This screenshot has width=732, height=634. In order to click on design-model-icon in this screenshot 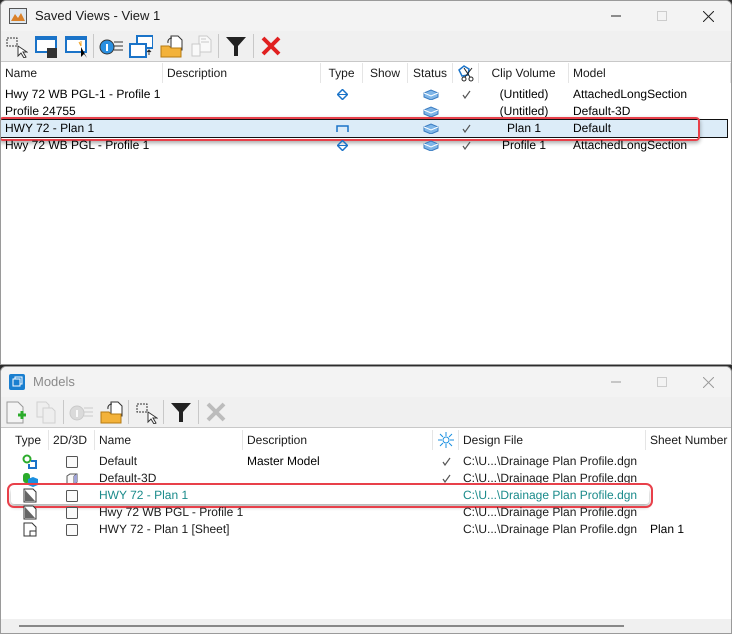, I will do `click(30, 462)`.